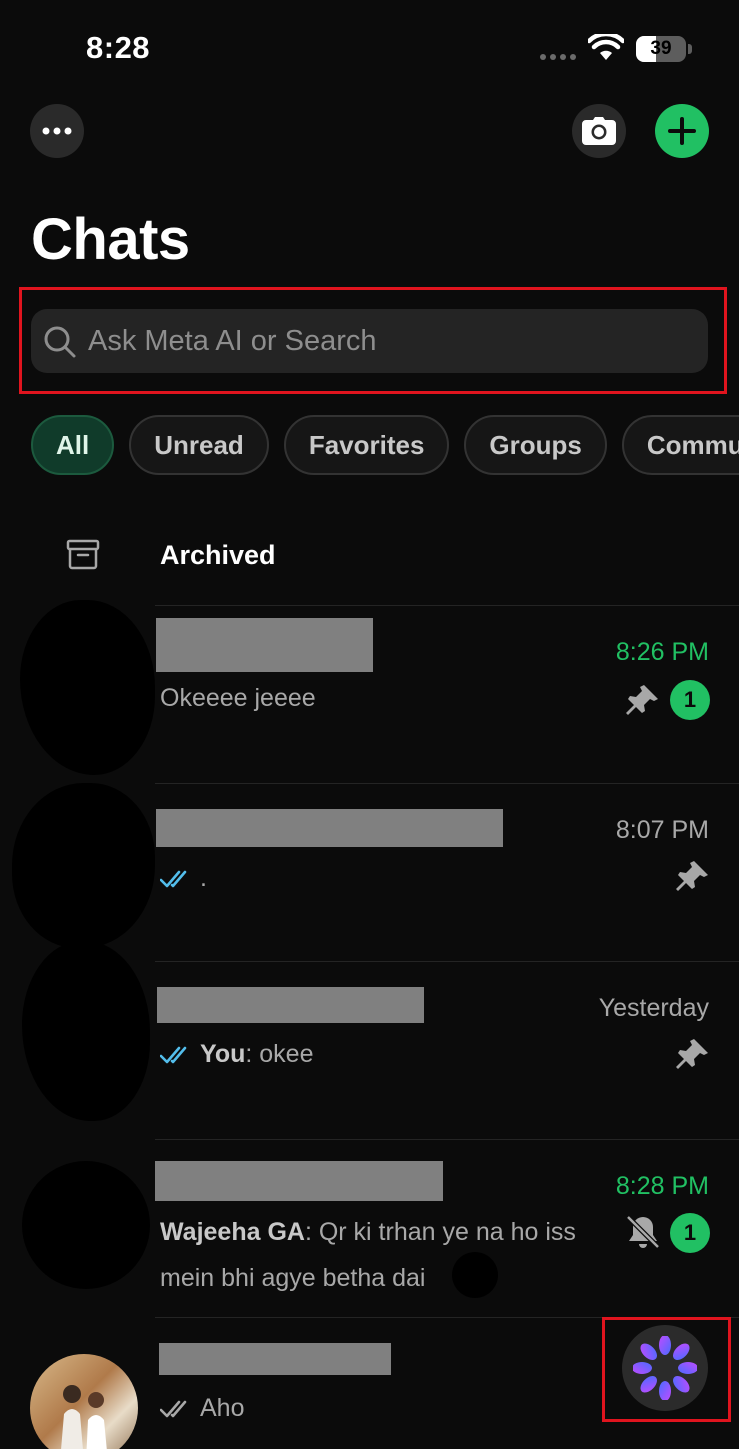  I want to click on chat-preview: Aho, so click(202, 1408).